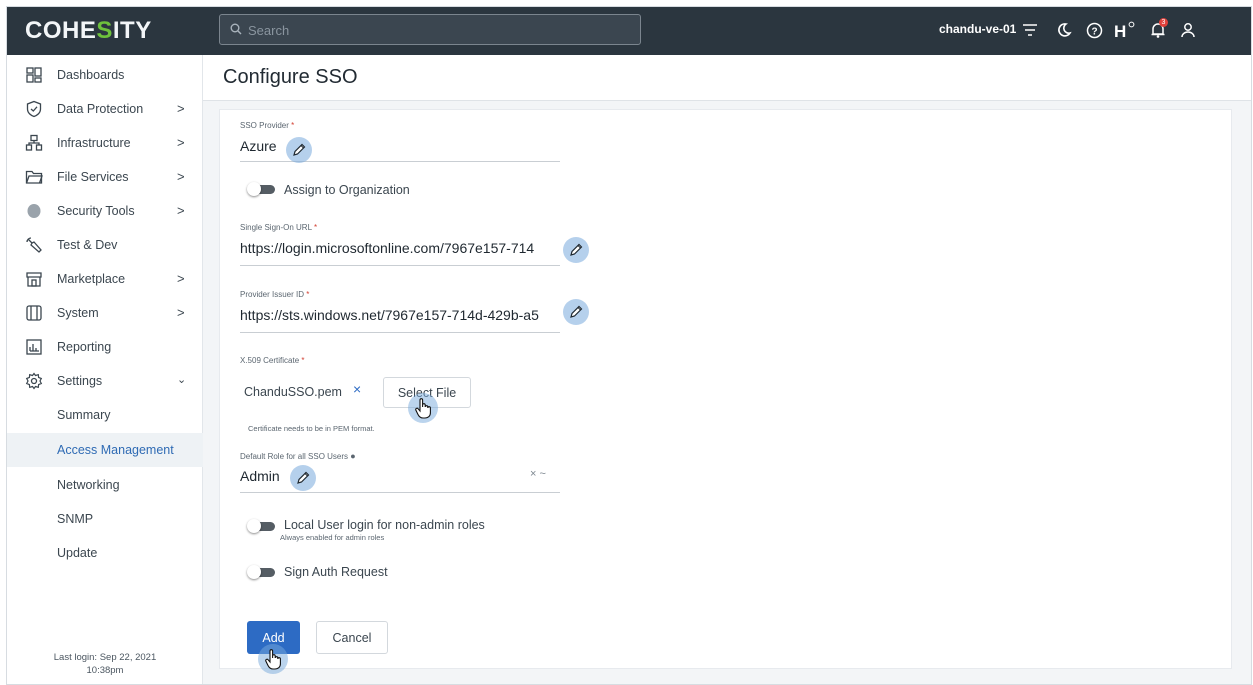  Describe the element at coordinates (1188, 30) in the screenshot. I see `user-icon` at that location.